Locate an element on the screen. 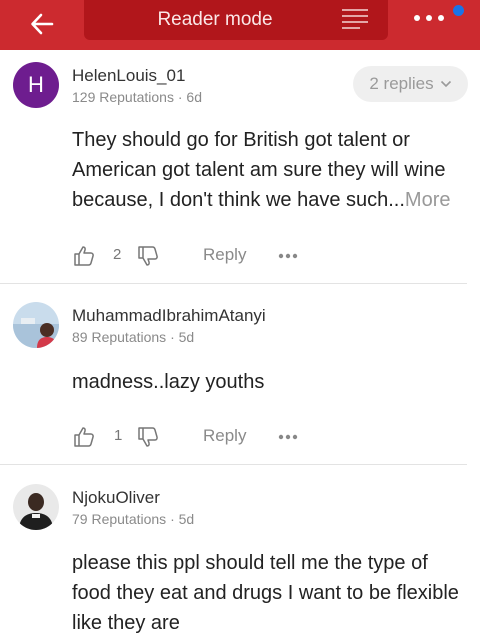 The image size is (480, 640). like-count: 2 is located at coordinates (117, 254).